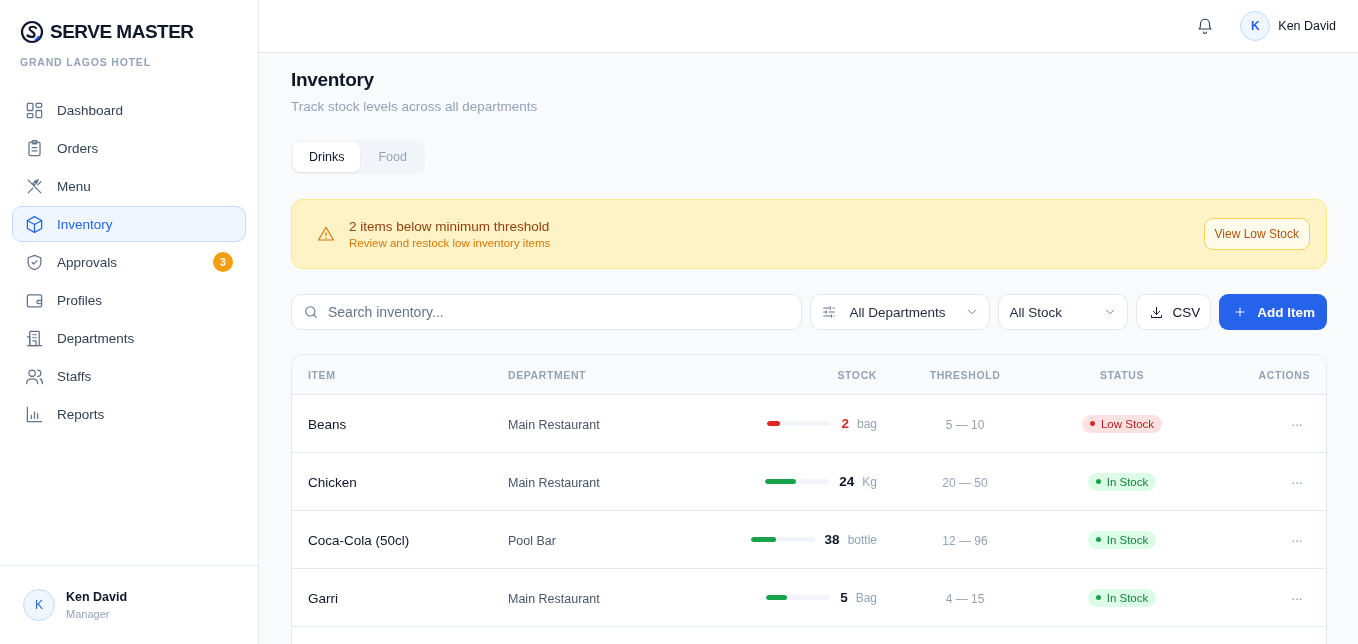  I want to click on status-badge: Low Stock, so click(1122, 423).